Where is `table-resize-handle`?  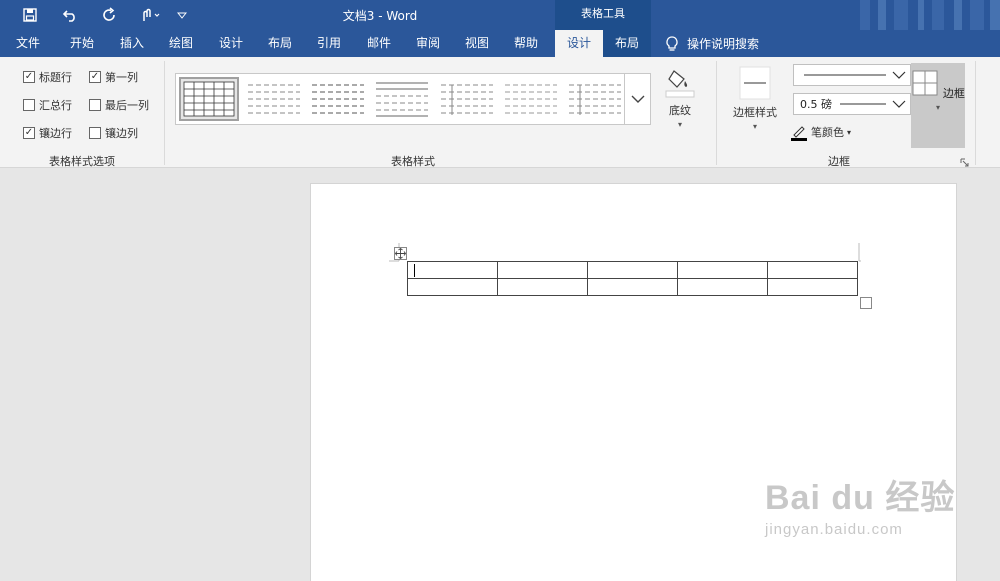 table-resize-handle is located at coordinates (866, 303).